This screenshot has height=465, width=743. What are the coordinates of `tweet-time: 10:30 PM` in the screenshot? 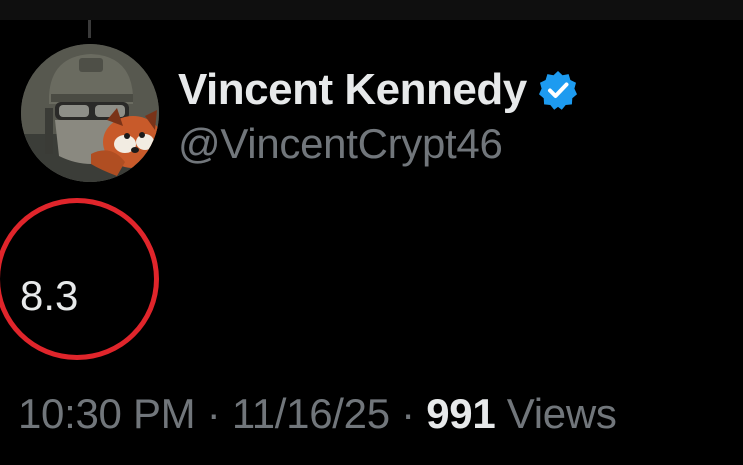 It's located at (107, 413).